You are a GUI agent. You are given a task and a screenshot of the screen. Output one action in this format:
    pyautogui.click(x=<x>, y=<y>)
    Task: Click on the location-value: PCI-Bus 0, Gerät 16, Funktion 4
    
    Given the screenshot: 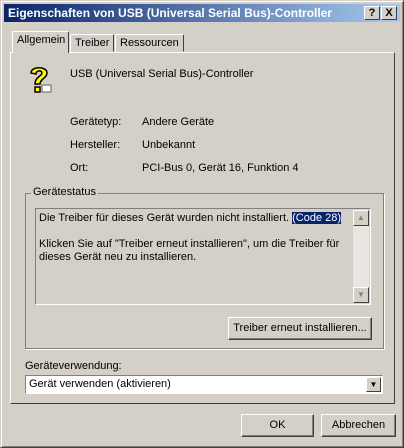 What is the action you would take?
    pyautogui.click(x=220, y=168)
    